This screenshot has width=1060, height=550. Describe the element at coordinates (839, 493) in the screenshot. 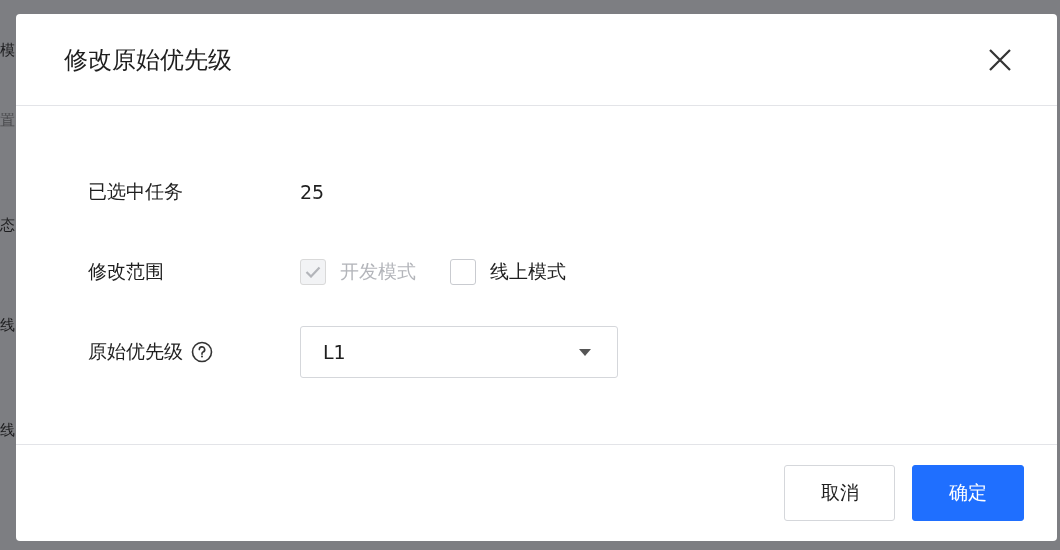

I see `cancel-button: 取消` at that location.